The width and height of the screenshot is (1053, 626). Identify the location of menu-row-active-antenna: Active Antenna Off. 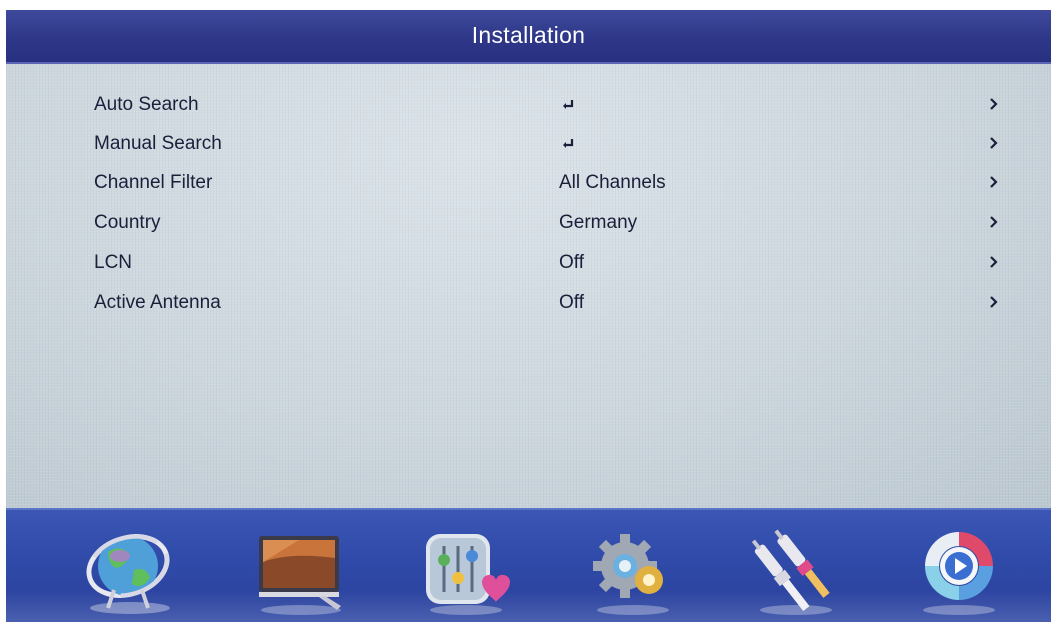
(528, 304).